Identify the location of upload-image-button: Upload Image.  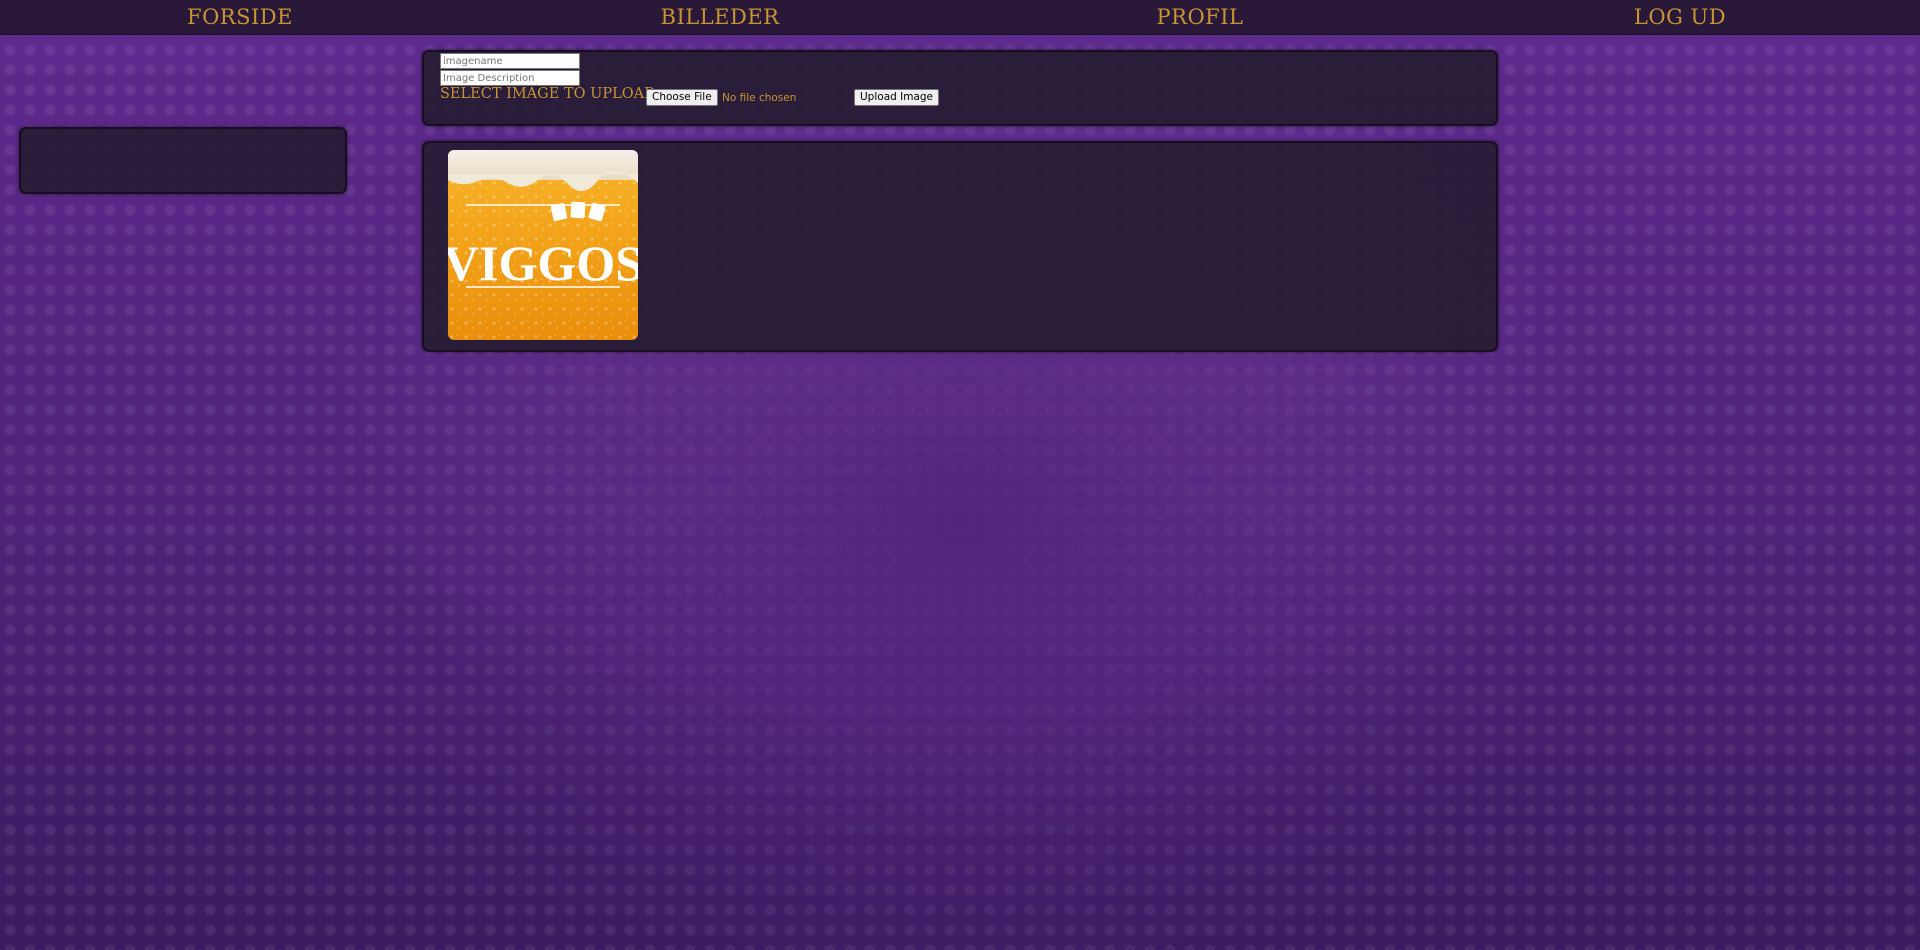
(897, 97).